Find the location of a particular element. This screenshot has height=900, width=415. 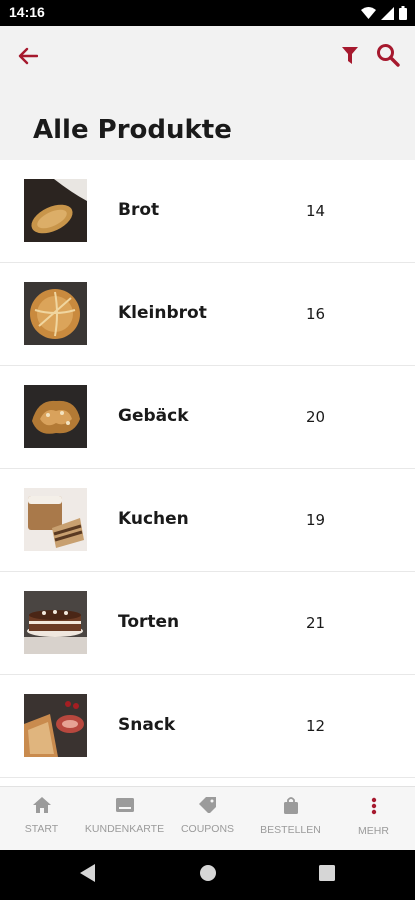

system-navigation-bar is located at coordinates (207, 875).